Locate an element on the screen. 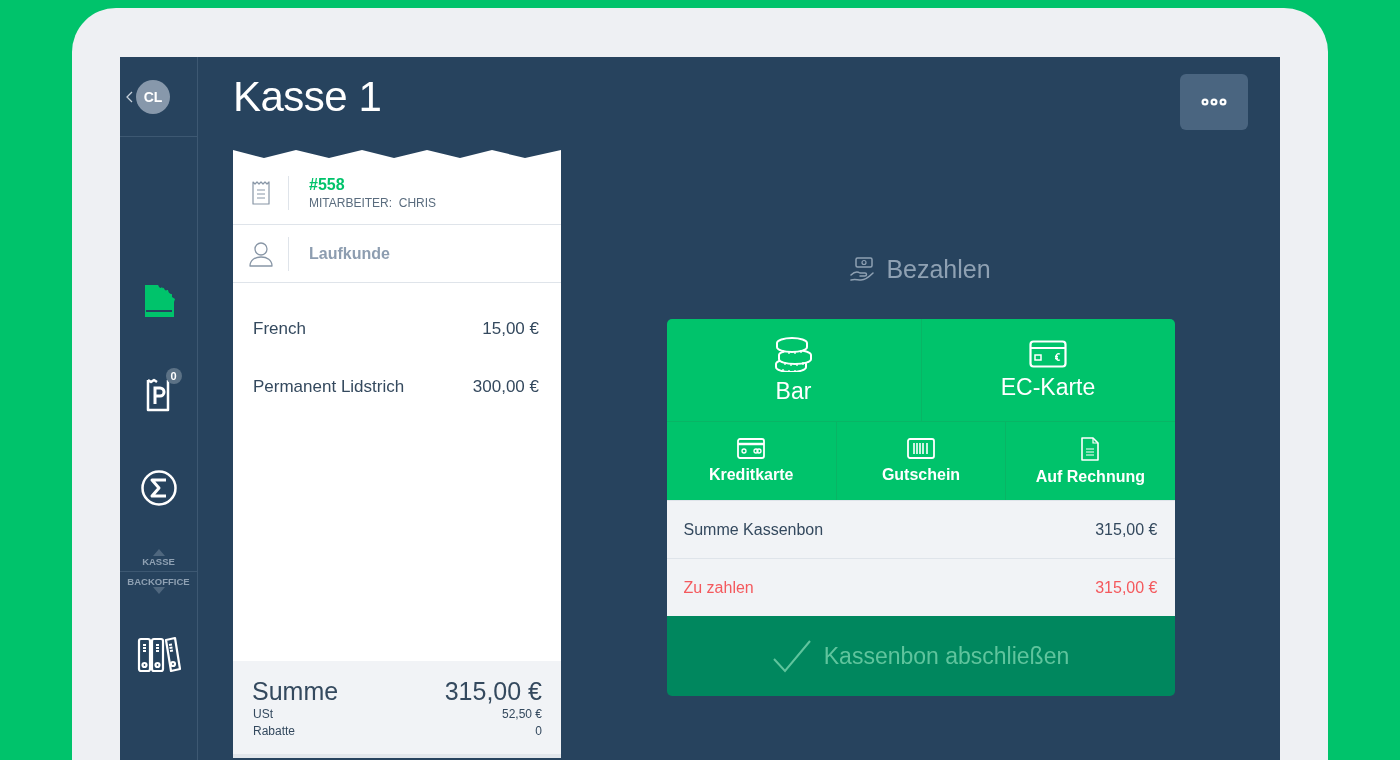 This screenshot has width=1400, height=760. summary-label: Summe Kassenbon is located at coordinates (753, 529).